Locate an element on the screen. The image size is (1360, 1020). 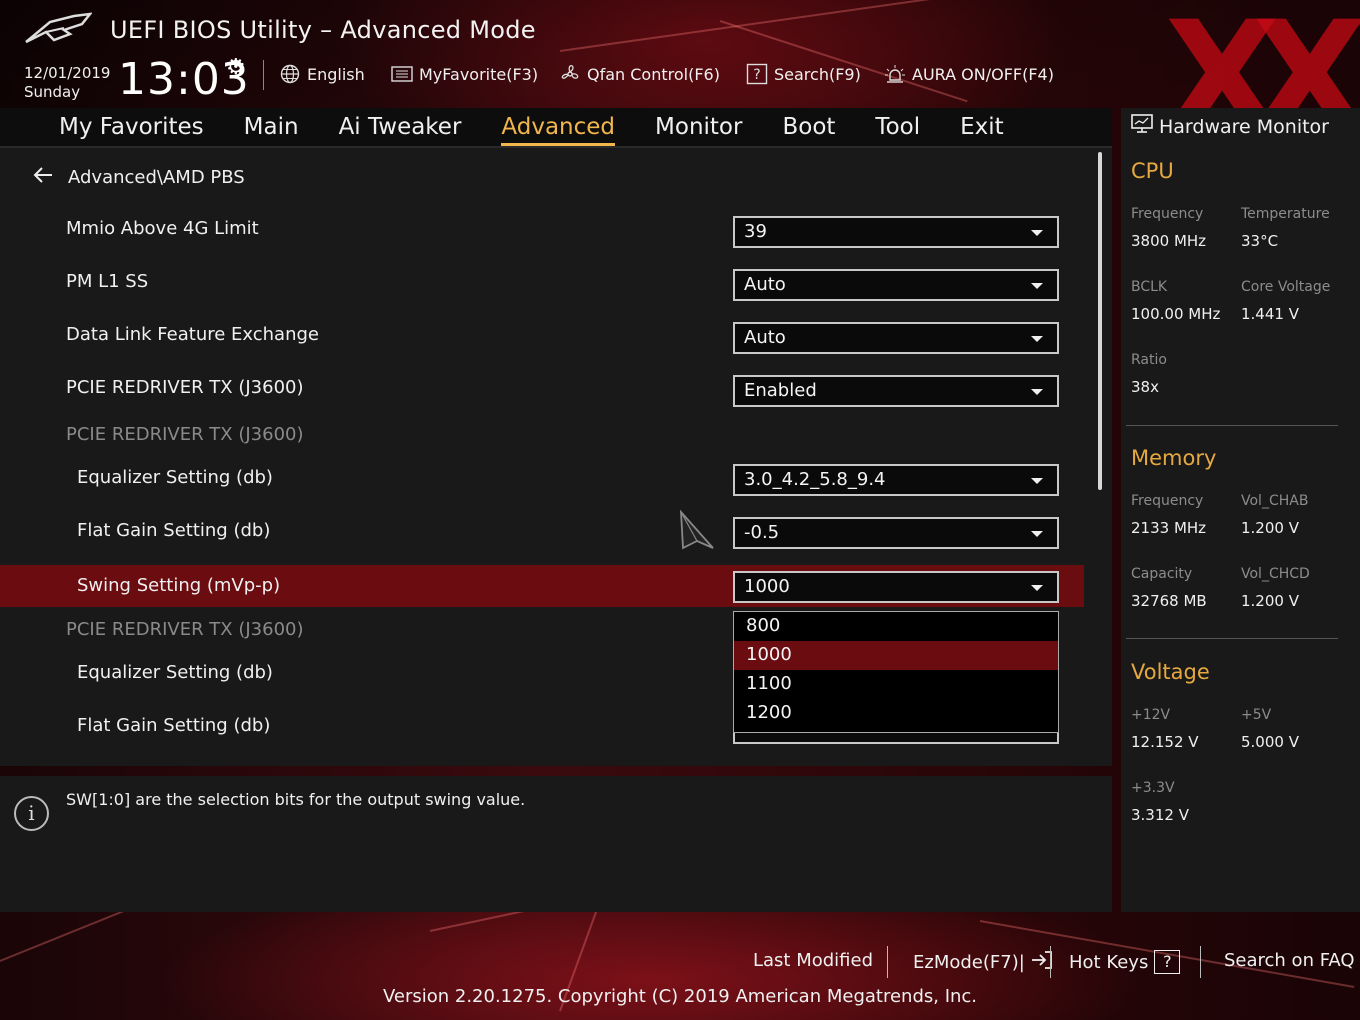
app-title: UEFI BIOS Utility – Advanced Mode is located at coordinates (323, 30).